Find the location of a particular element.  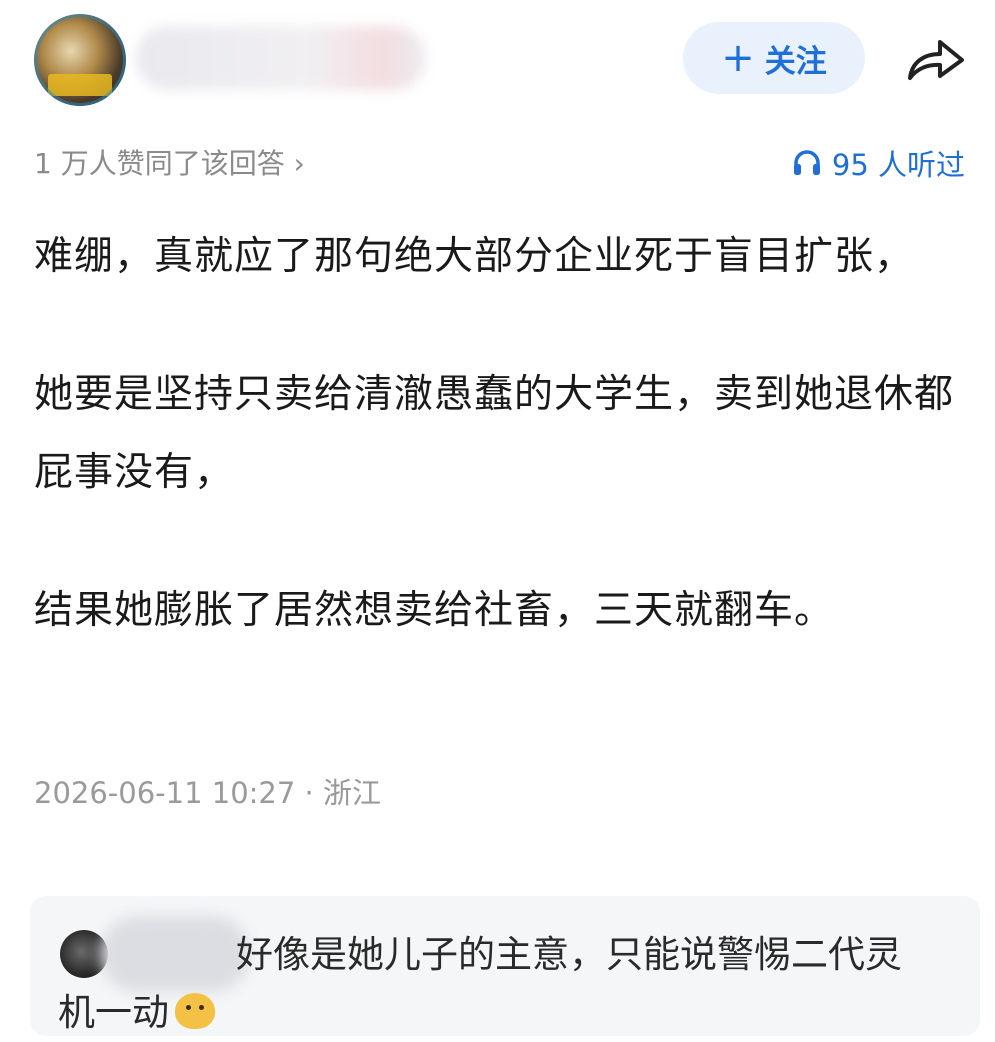

post-timestamp: 2026-06-11 10:27 · 浙江 is located at coordinates (207, 793).